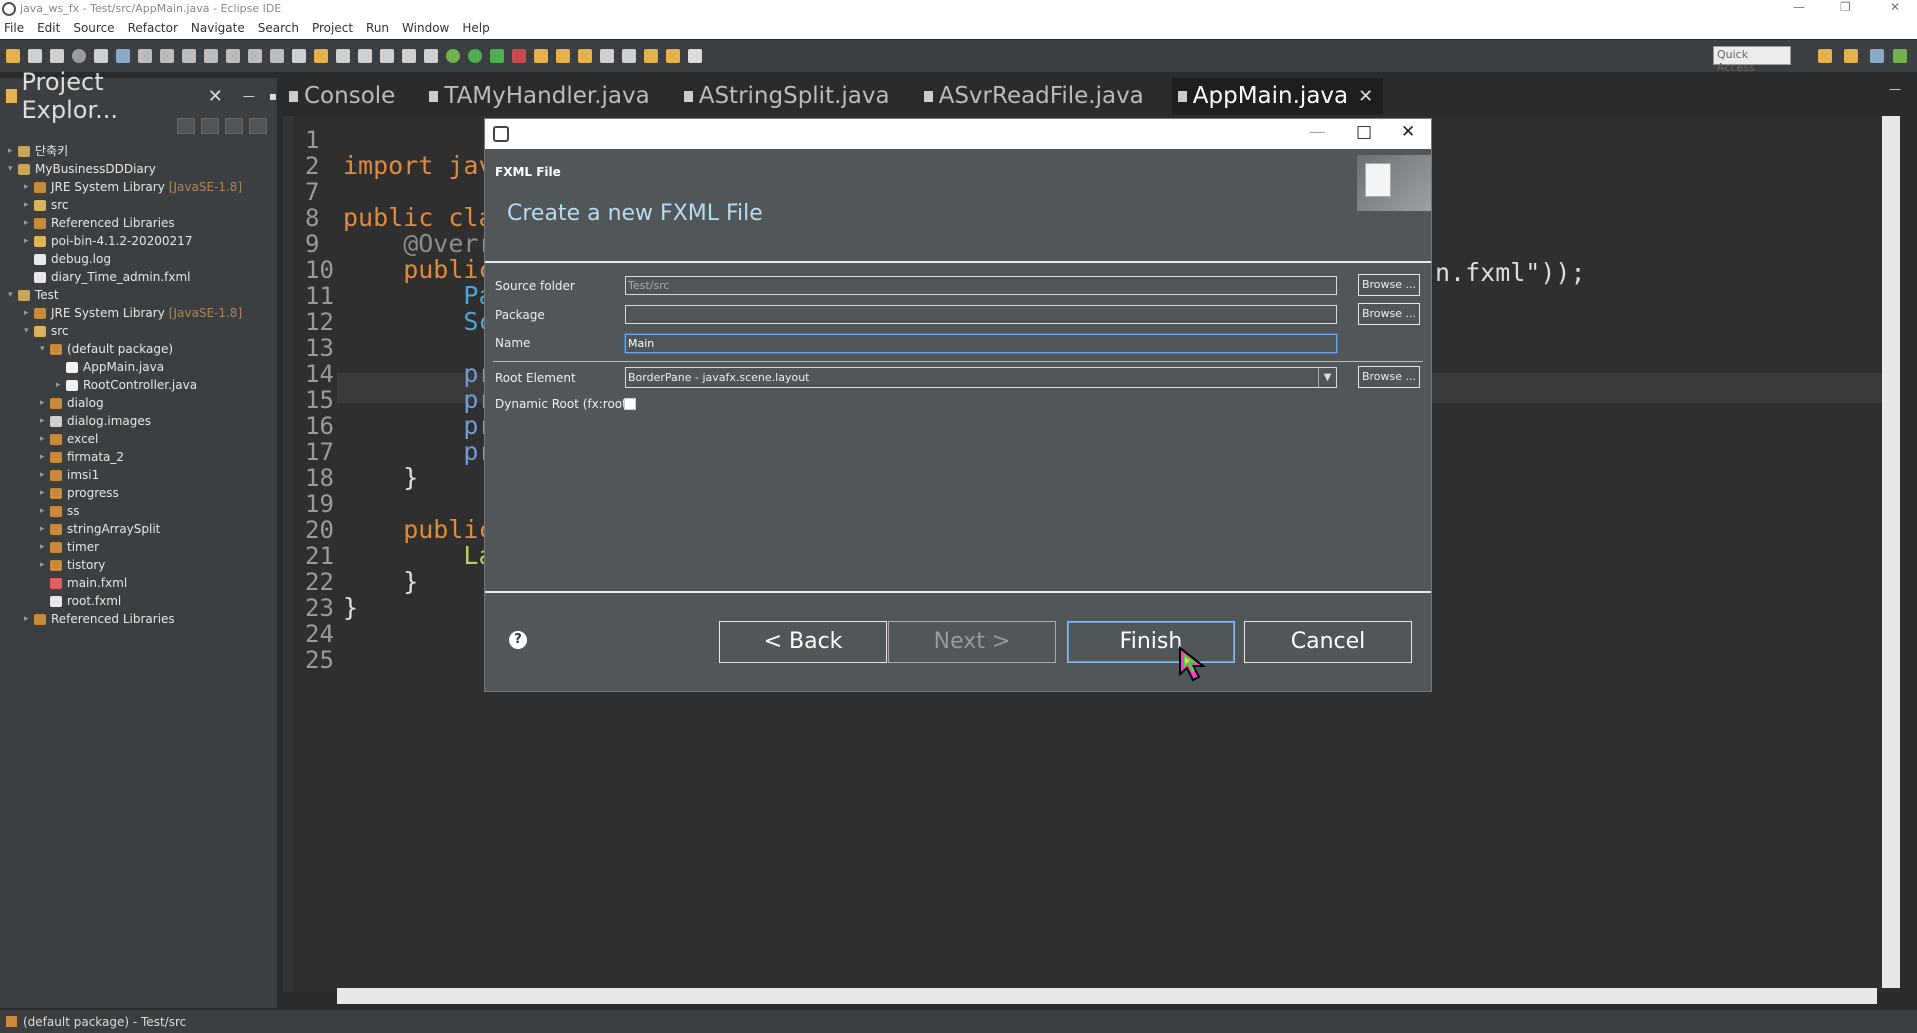 This screenshot has width=1917, height=1033. What do you see at coordinates (14, 28) in the screenshot?
I see `menu-file: File` at bounding box center [14, 28].